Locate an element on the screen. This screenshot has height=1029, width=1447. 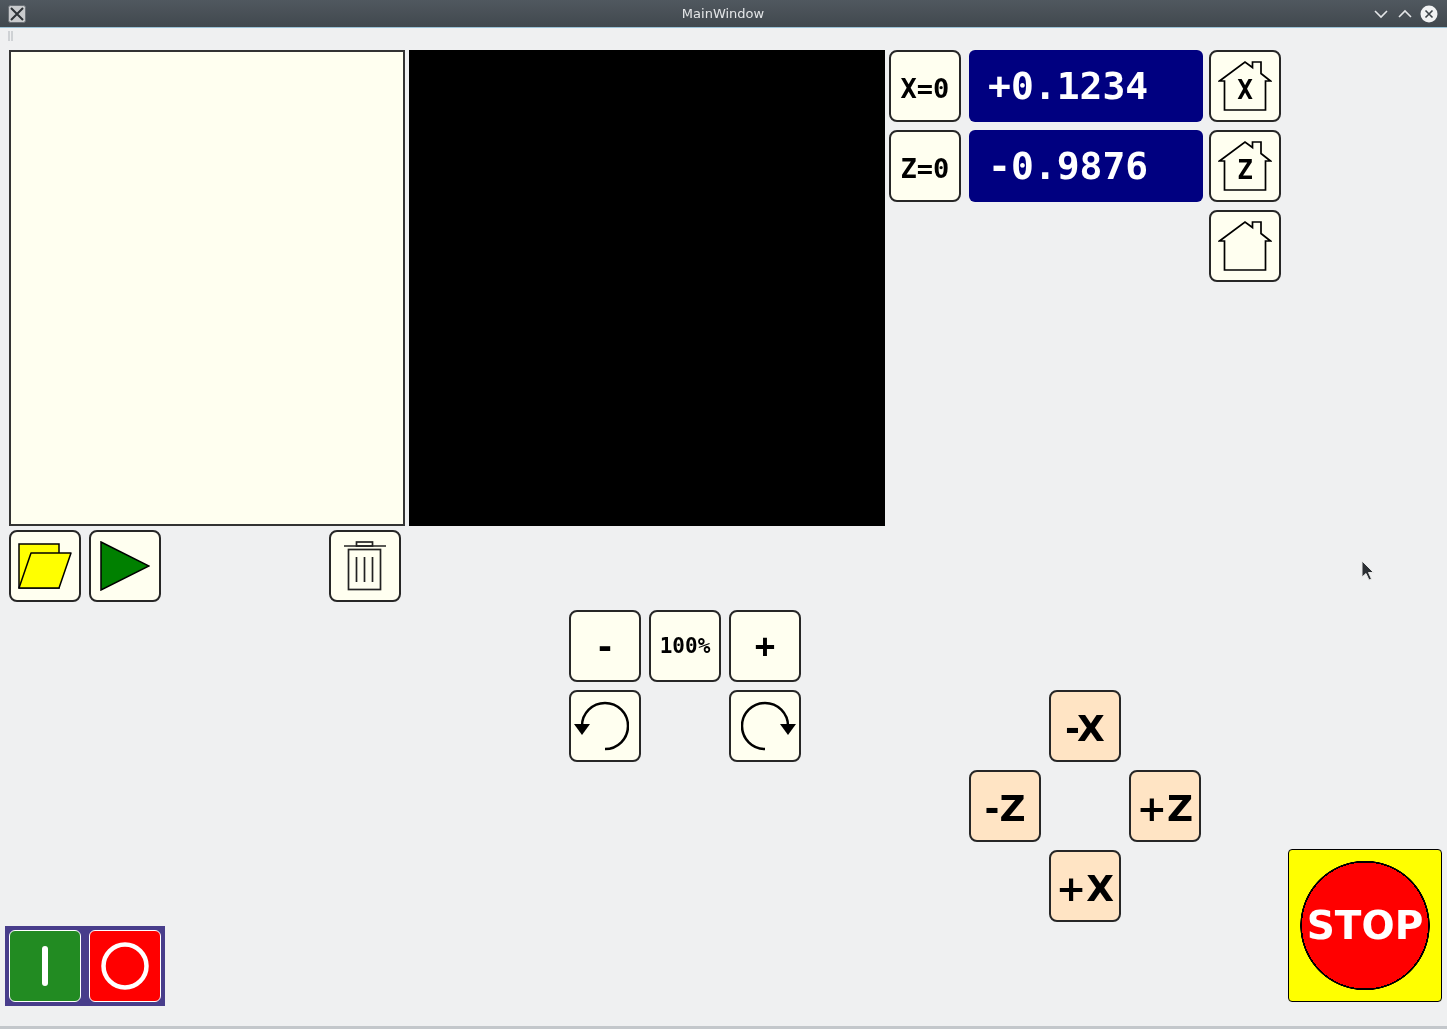
ring-icon is located at coordinates (125, 966).